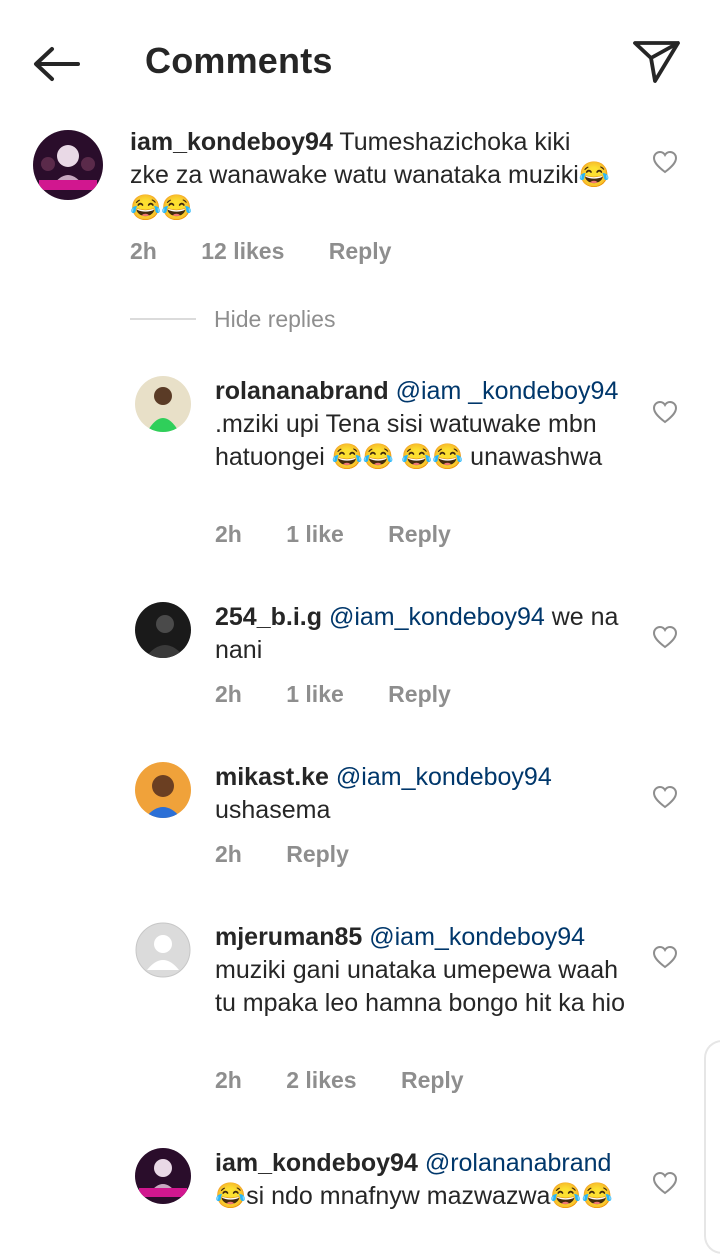 This screenshot has width=720, height=1254. I want to click on comment-likes: 12 likes, so click(242, 251).